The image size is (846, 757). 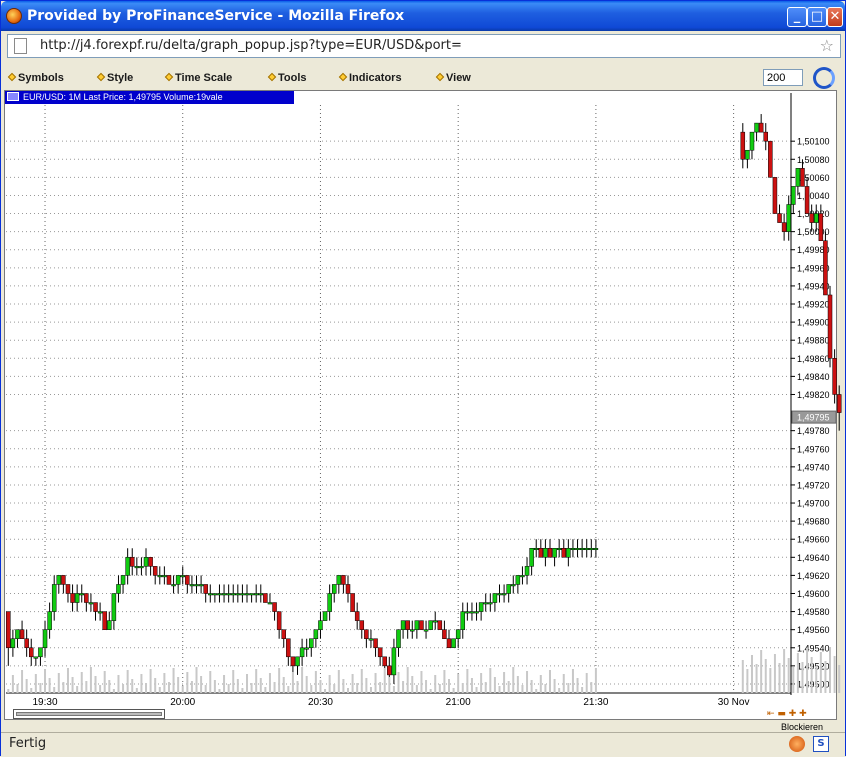 I want to click on scroll-thumb, so click(x=89, y=714).